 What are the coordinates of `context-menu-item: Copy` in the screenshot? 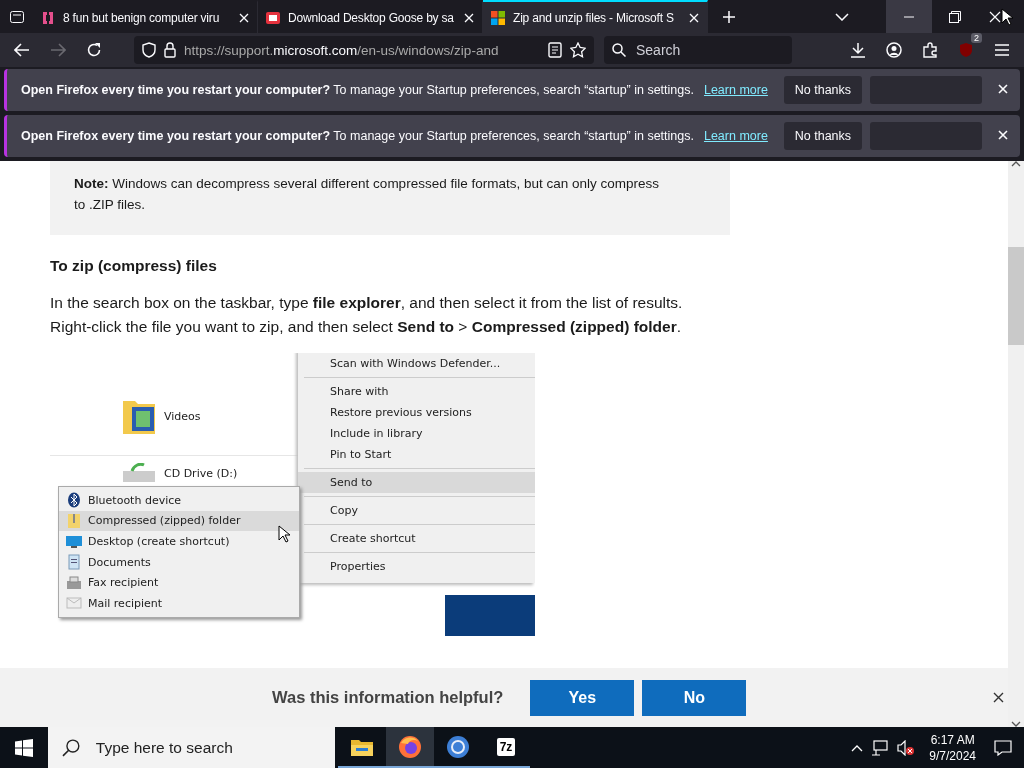 It's located at (416, 510).